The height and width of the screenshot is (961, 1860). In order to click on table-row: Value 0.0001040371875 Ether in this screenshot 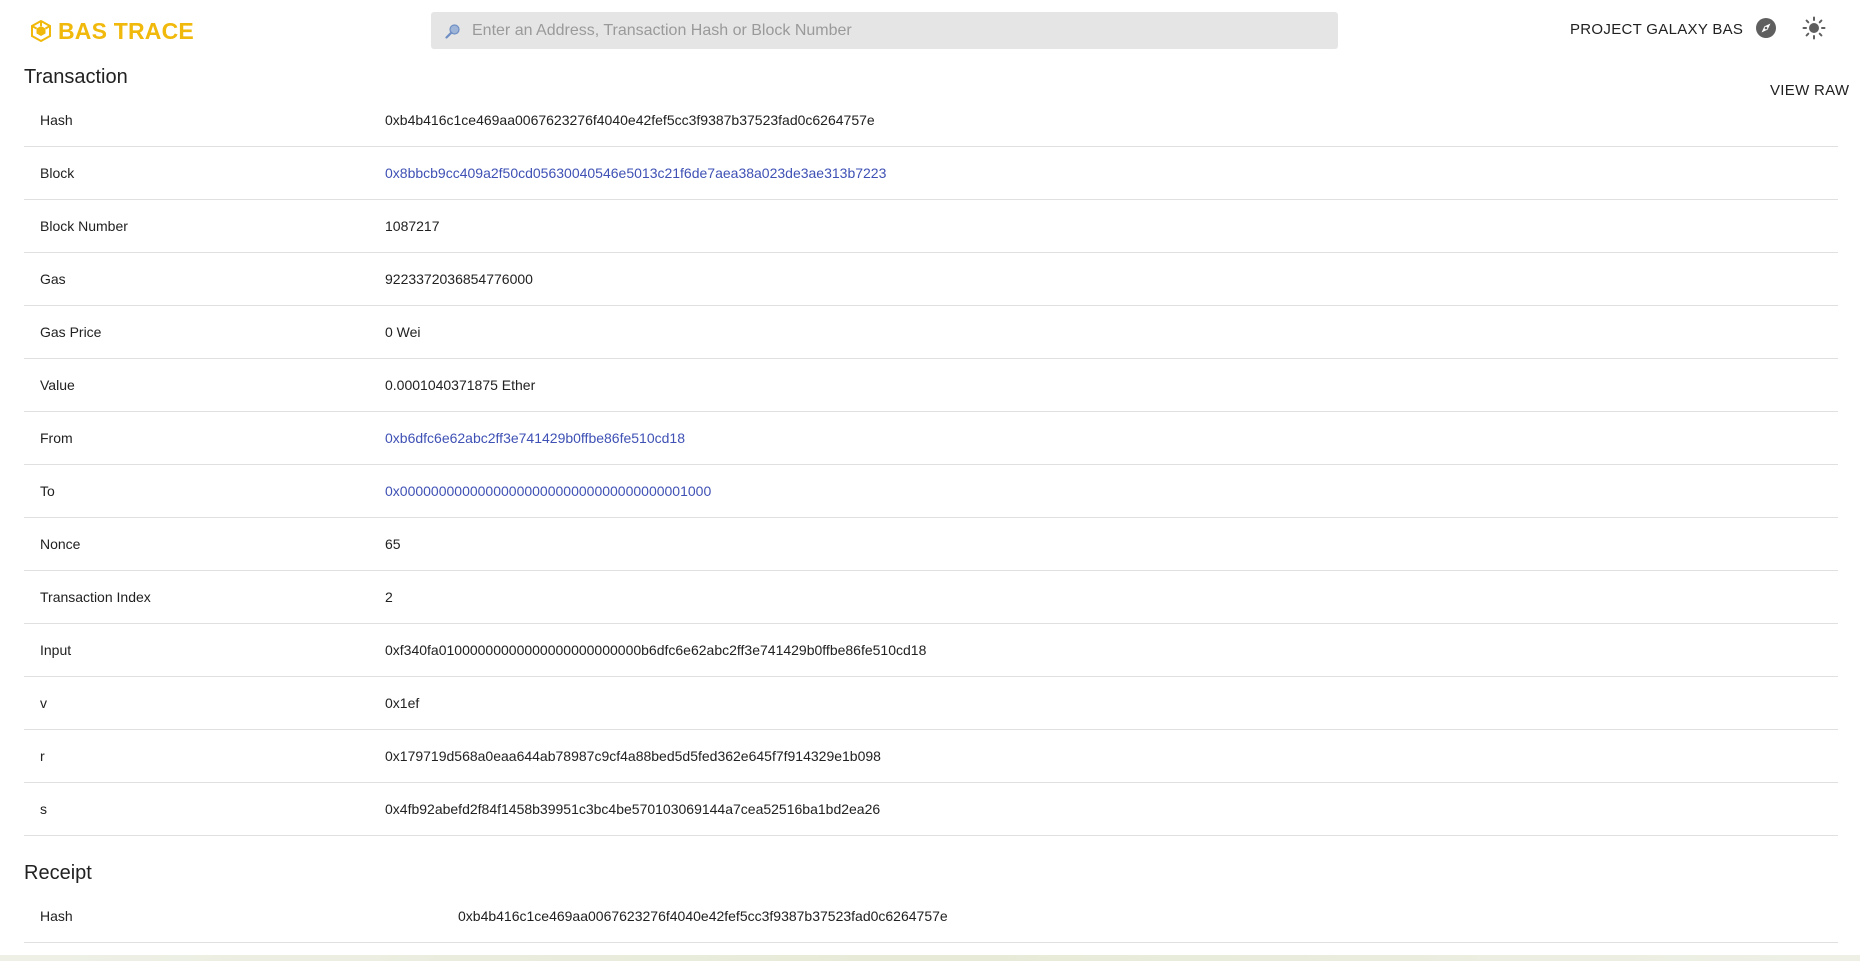, I will do `click(931, 385)`.